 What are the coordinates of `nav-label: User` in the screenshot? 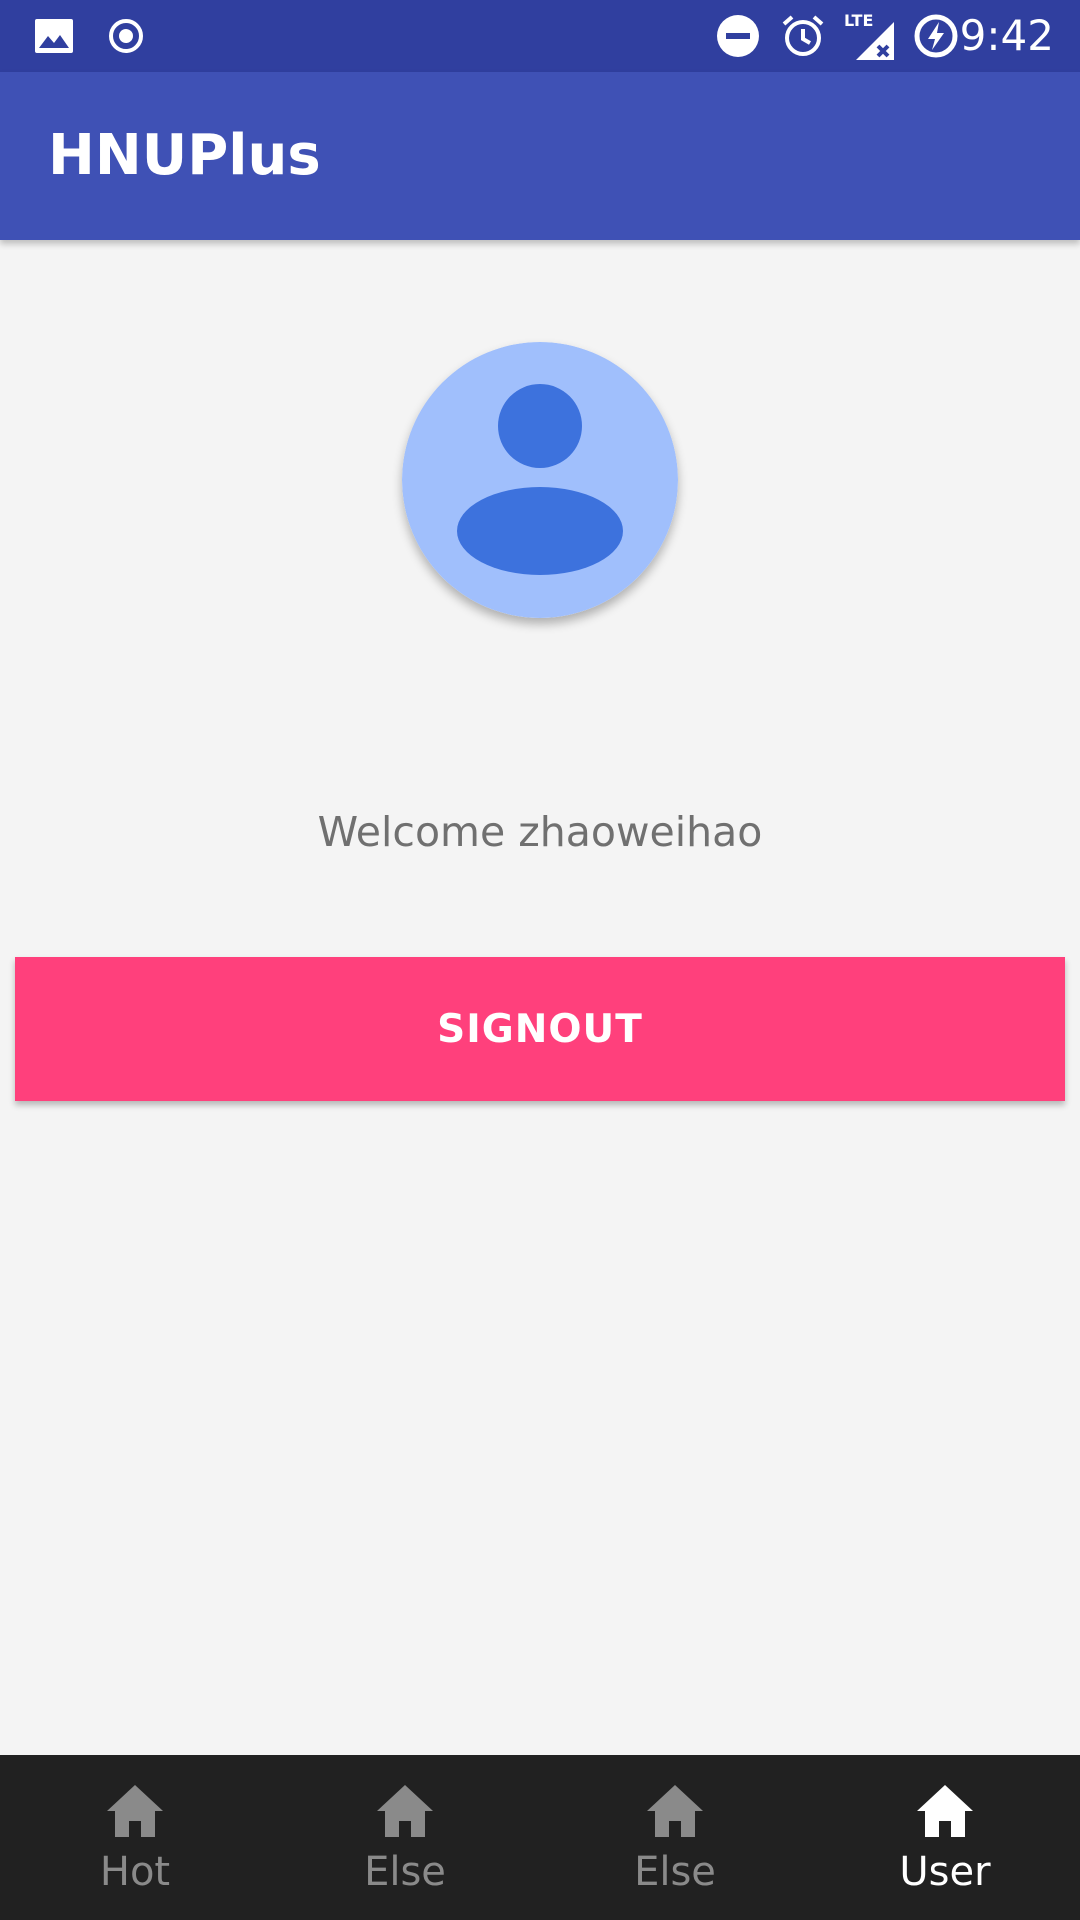 It's located at (945, 1872).